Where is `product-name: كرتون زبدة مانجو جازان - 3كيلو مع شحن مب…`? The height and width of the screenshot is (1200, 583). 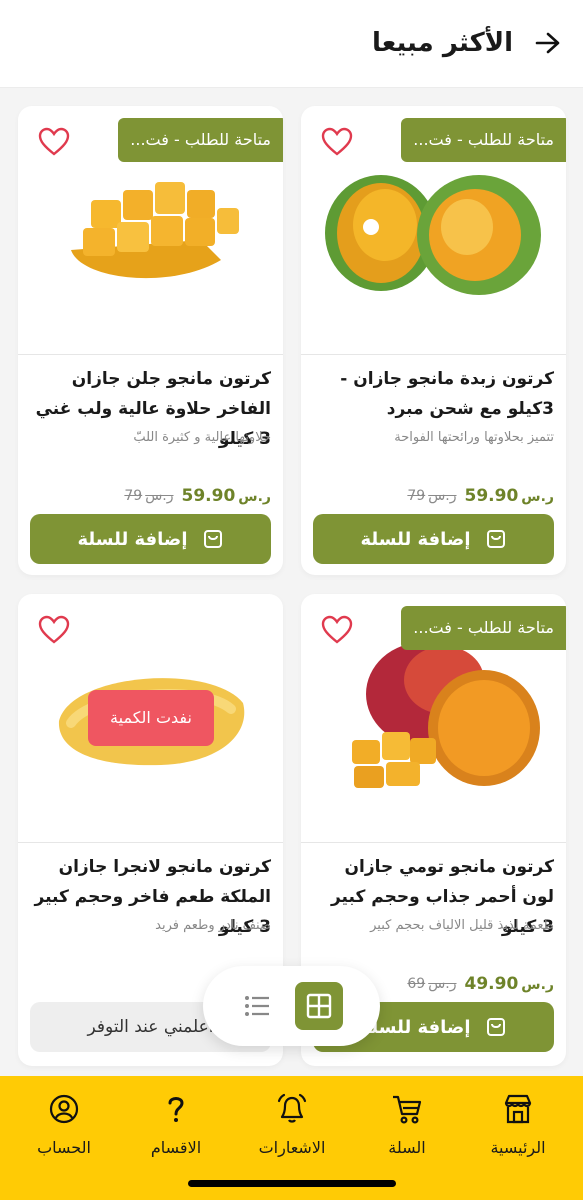 product-name: كرتون زبدة مانجو جازان - 3كيلو مع شحن مب… is located at coordinates (434, 394).